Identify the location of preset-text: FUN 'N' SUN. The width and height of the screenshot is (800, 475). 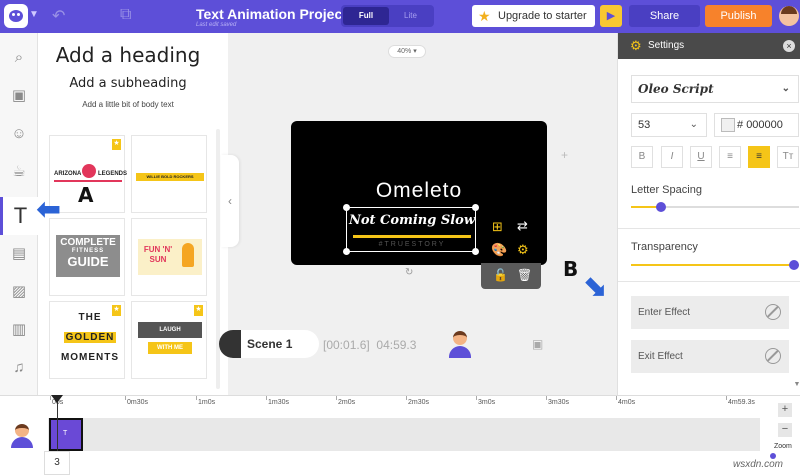
(158, 254).